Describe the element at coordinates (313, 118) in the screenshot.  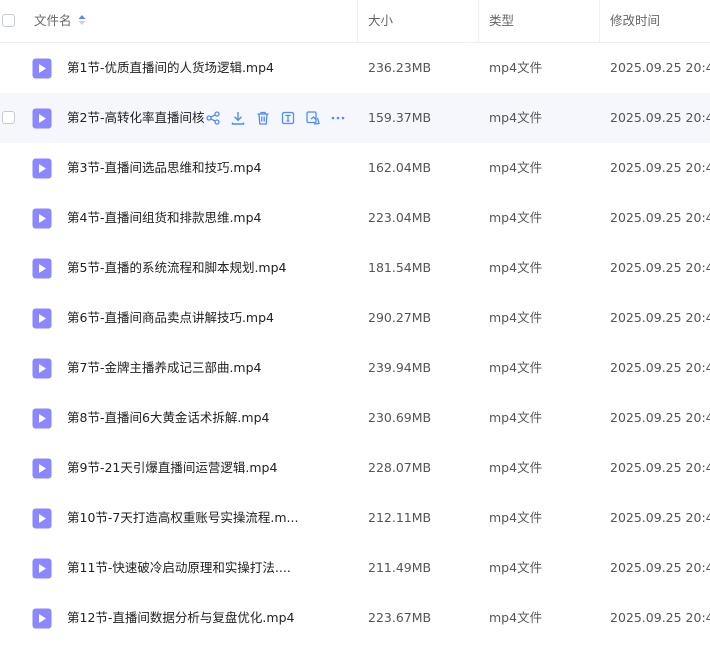
I see `copy-icon` at that location.